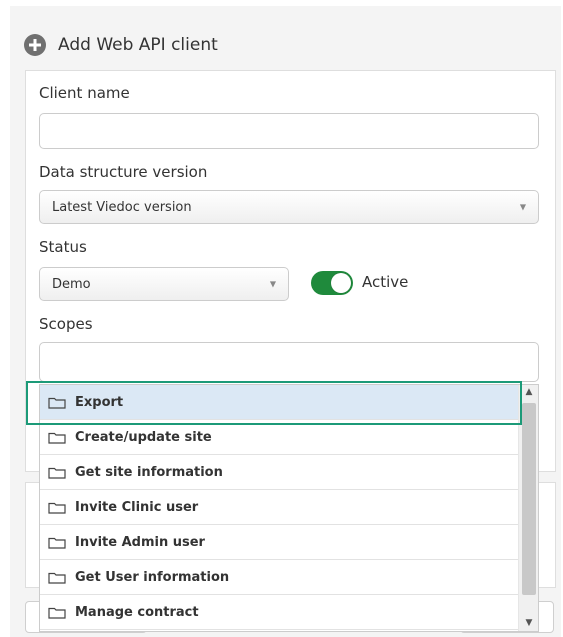 The image size is (563, 637). What do you see at coordinates (138, 45) in the screenshot?
I see `panel-title: Add Web API client` at bounding box center [138, 45].